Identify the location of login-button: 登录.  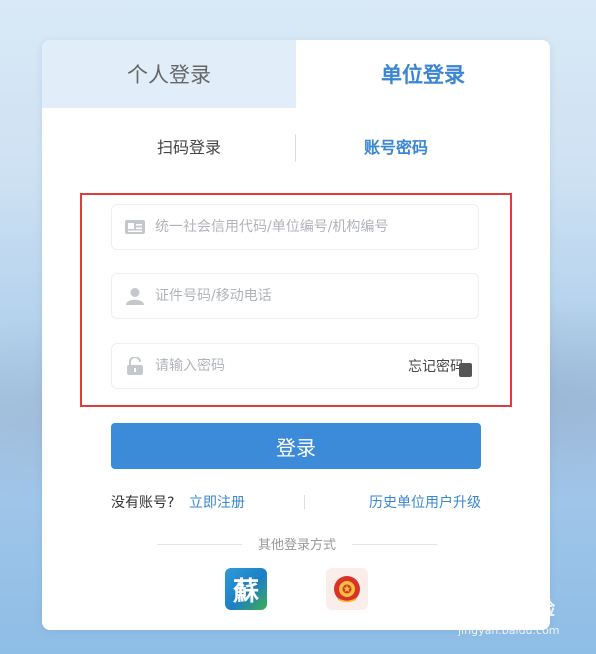
(296, 446).